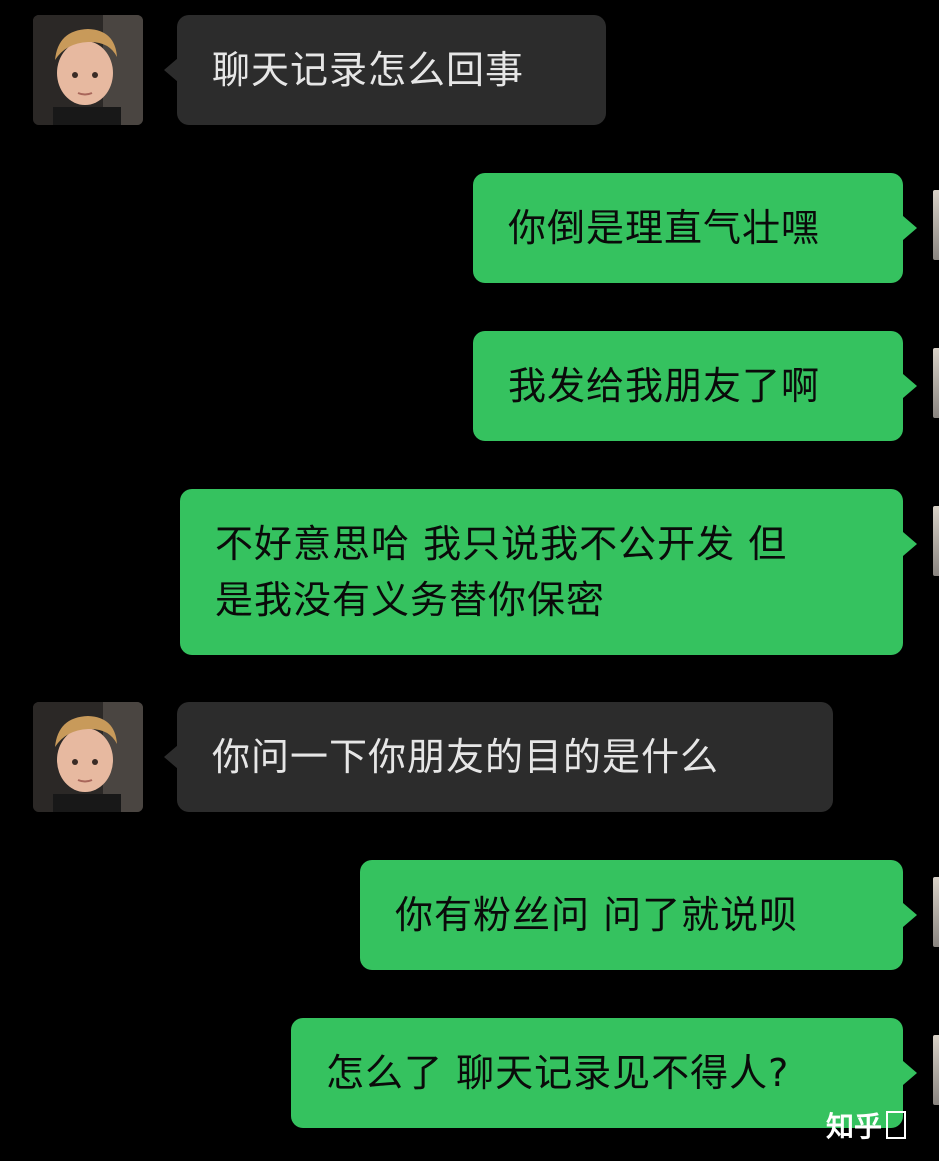 This screenshot has height=1161, width=939. I want to click on message-bubble-sent: 我发给我朋友了啊, so click(688, 386).